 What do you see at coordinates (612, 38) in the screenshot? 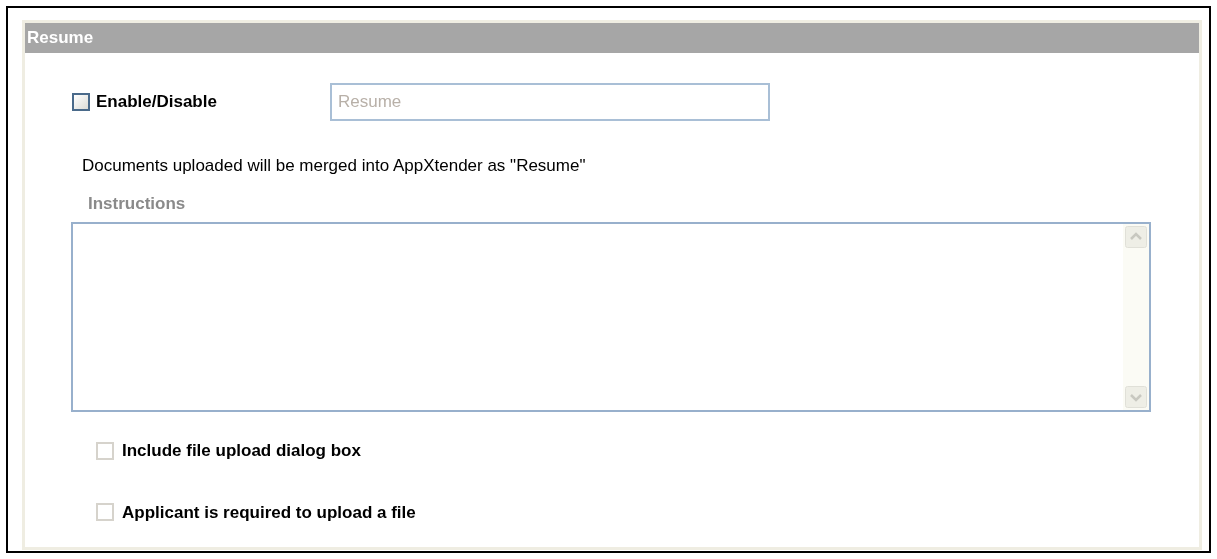
I see `panel-title: Resume` at bounding box center [612, 38].